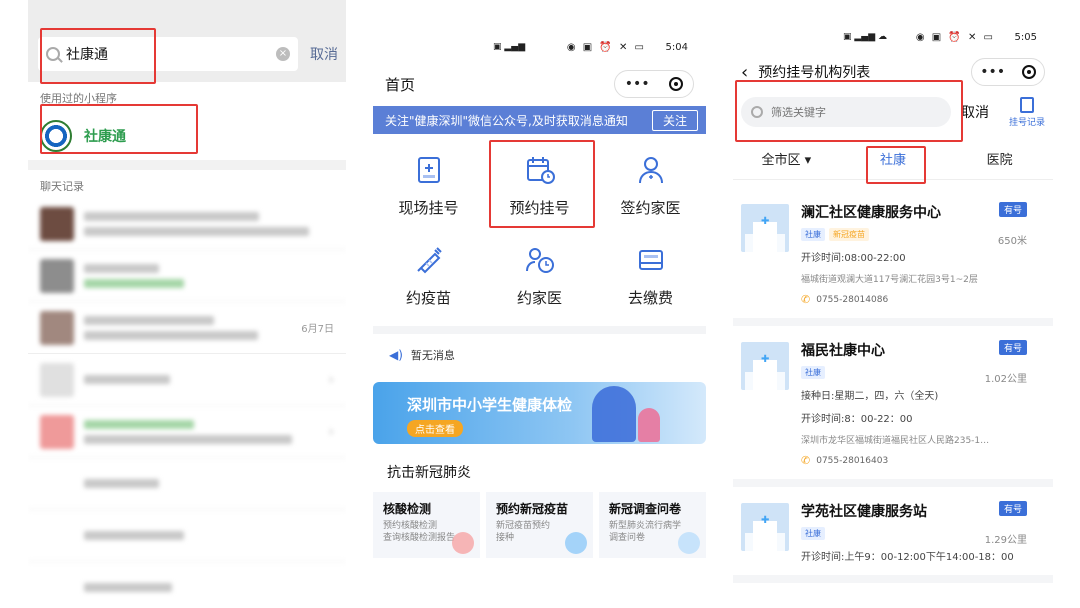 The image size is (1080, 608). I want to click on tile-label: 约家医, so click(539, 297).